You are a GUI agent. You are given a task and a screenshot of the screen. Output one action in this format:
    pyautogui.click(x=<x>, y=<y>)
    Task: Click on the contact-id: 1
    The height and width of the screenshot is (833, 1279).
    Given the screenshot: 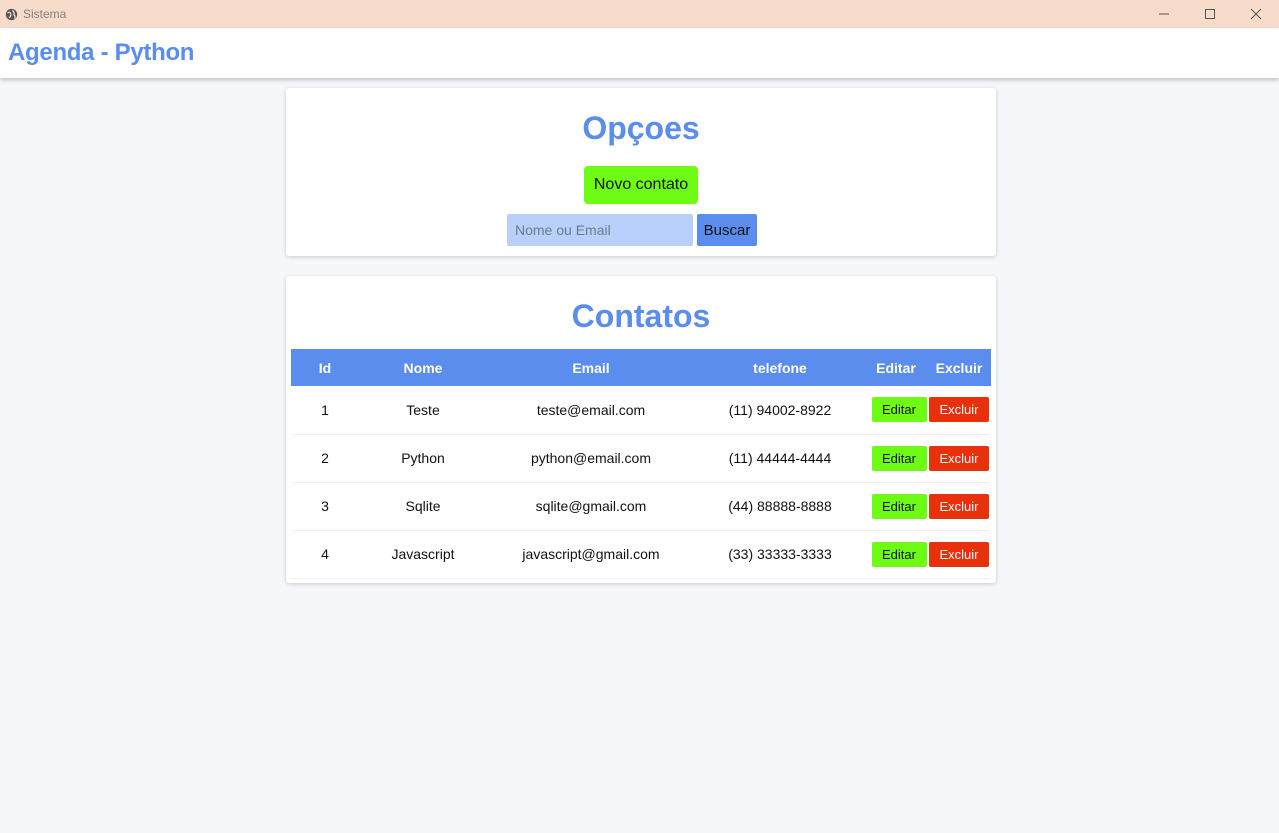 What is the action you would take?
    pyautogui.click(x=325, y=409)
    